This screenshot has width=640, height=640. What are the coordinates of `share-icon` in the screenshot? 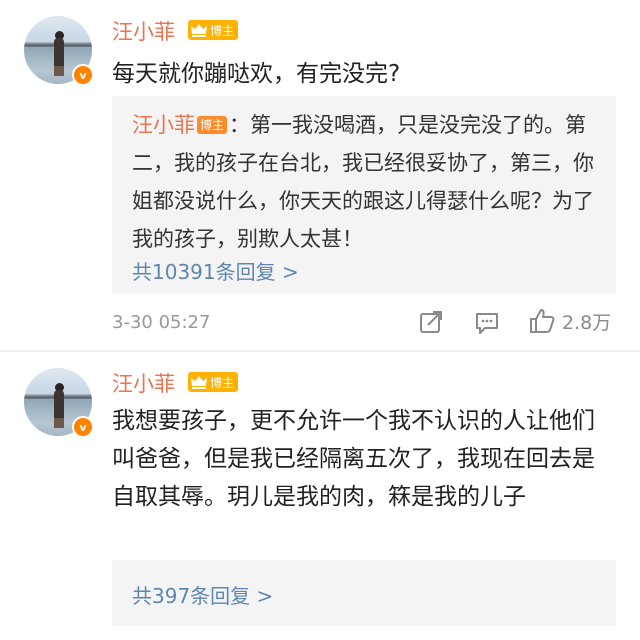 It's located at (431, 322).